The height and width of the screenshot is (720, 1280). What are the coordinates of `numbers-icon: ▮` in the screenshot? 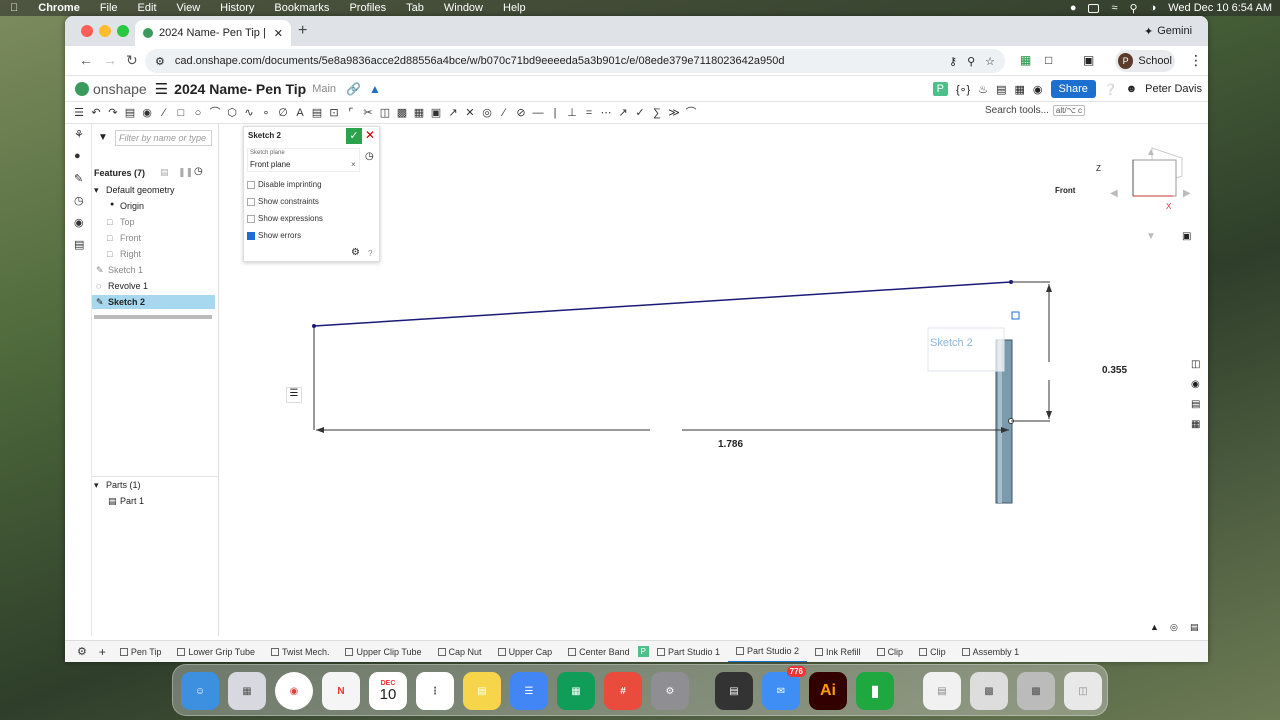 It's located at (875, 691).